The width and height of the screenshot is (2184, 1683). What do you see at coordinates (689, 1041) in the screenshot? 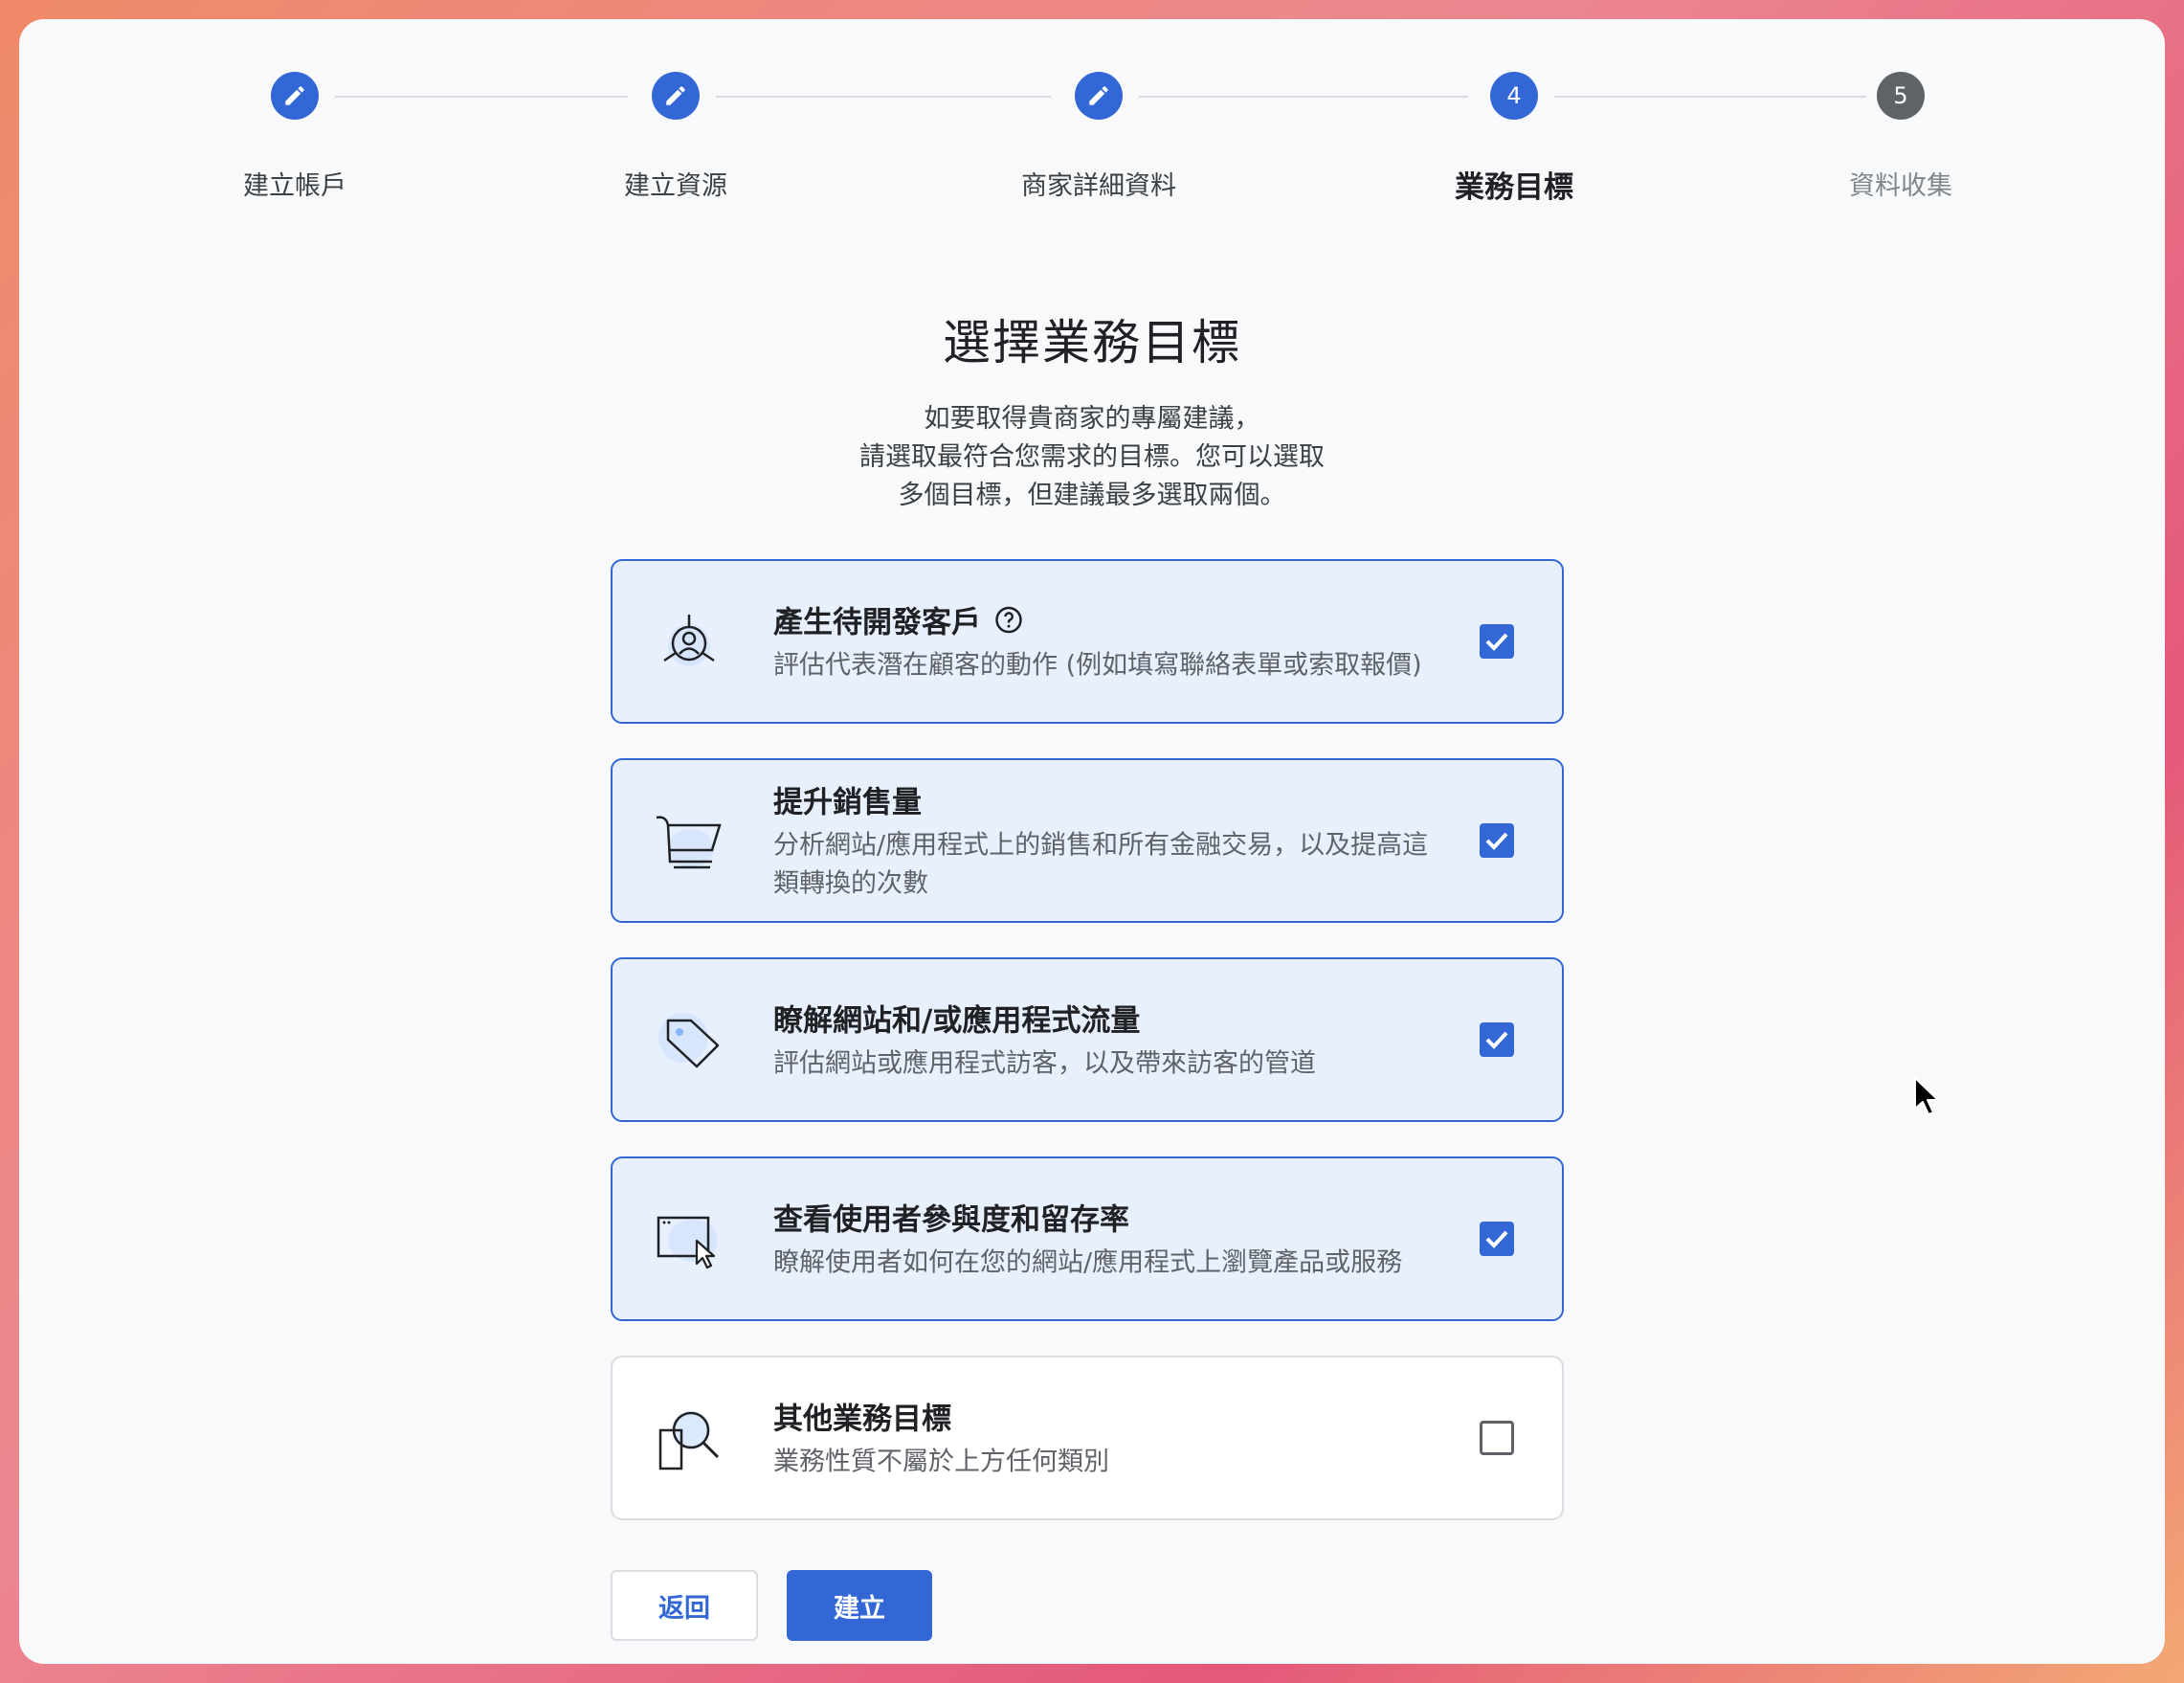
I see `price-tag-icon` at bounding box center [689, 1041].